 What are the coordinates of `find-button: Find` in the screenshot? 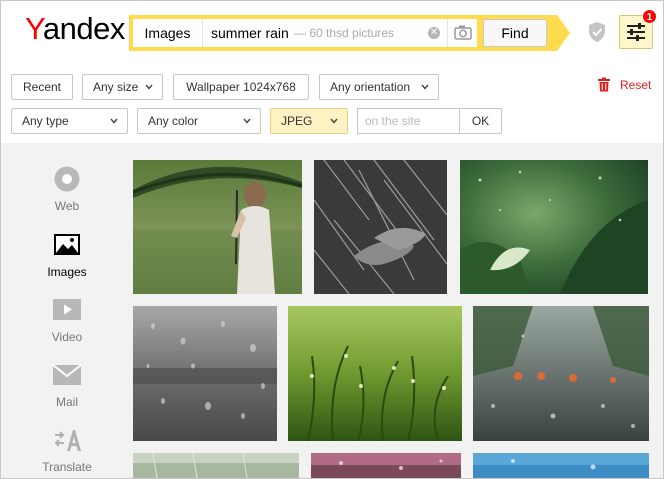 It's located at (515, 33).